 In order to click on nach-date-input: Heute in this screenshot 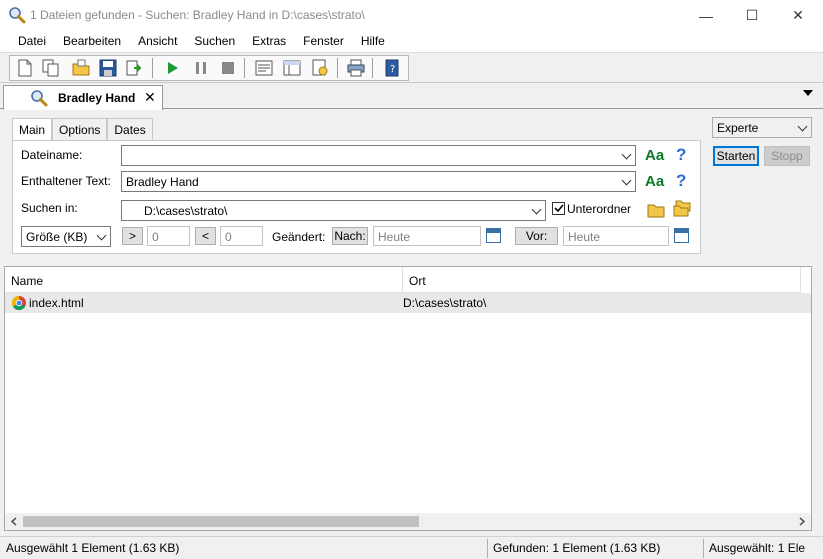, I will do `click(427, 236)`.